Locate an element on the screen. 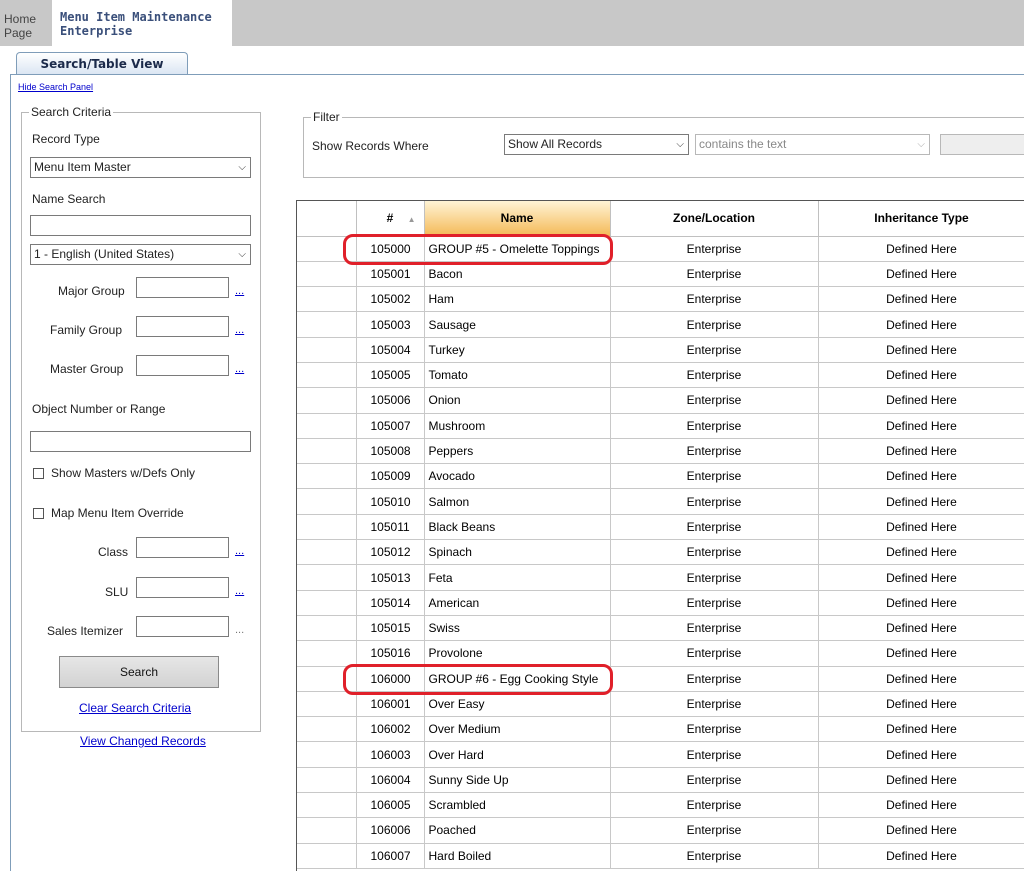  table-row: 105010 Salmon Enterprise Defined Here is located at coordinates (660, 501).